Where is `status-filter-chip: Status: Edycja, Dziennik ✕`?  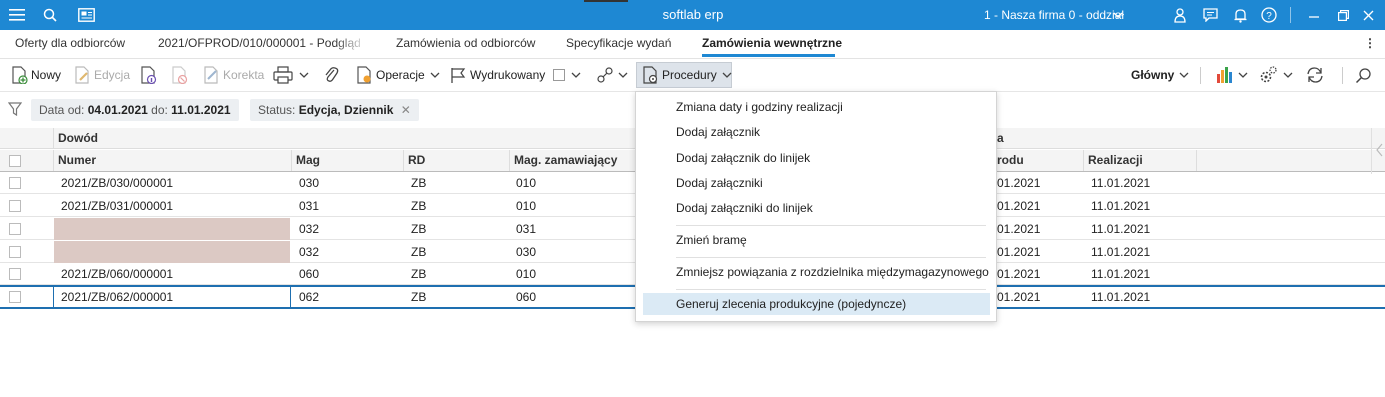 status-filter-chip: Status: Edycja, Dziennik ✕ is located at coordinates (334, 110).